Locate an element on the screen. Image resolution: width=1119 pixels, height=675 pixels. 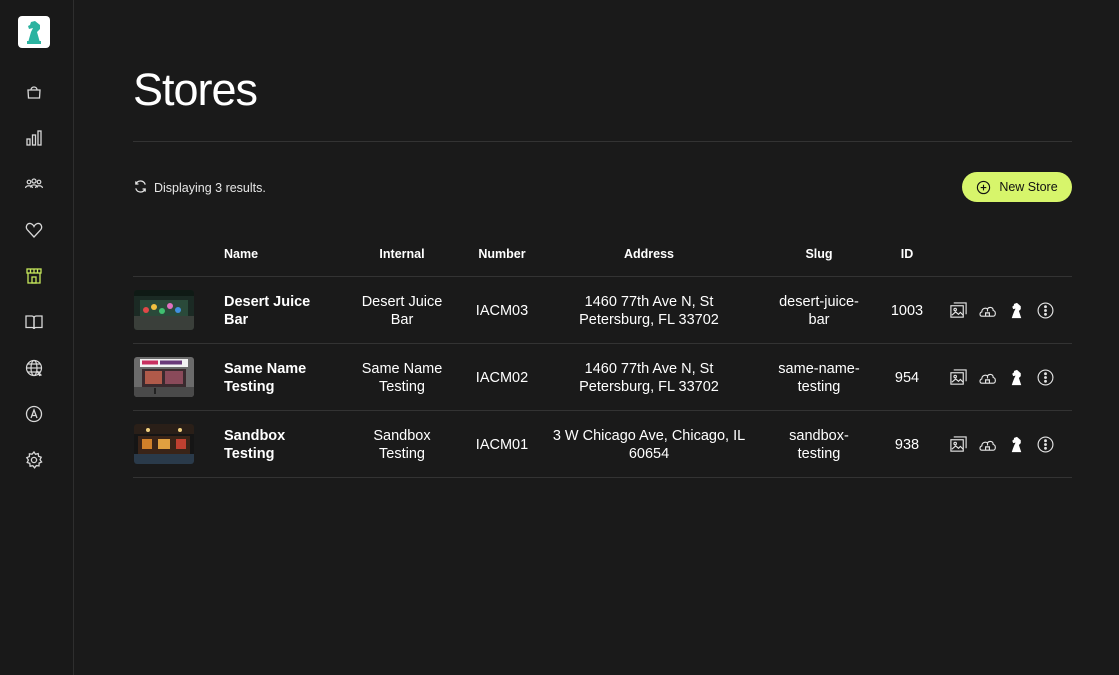
store-id: 1003 is located at coordinates (907, 310).